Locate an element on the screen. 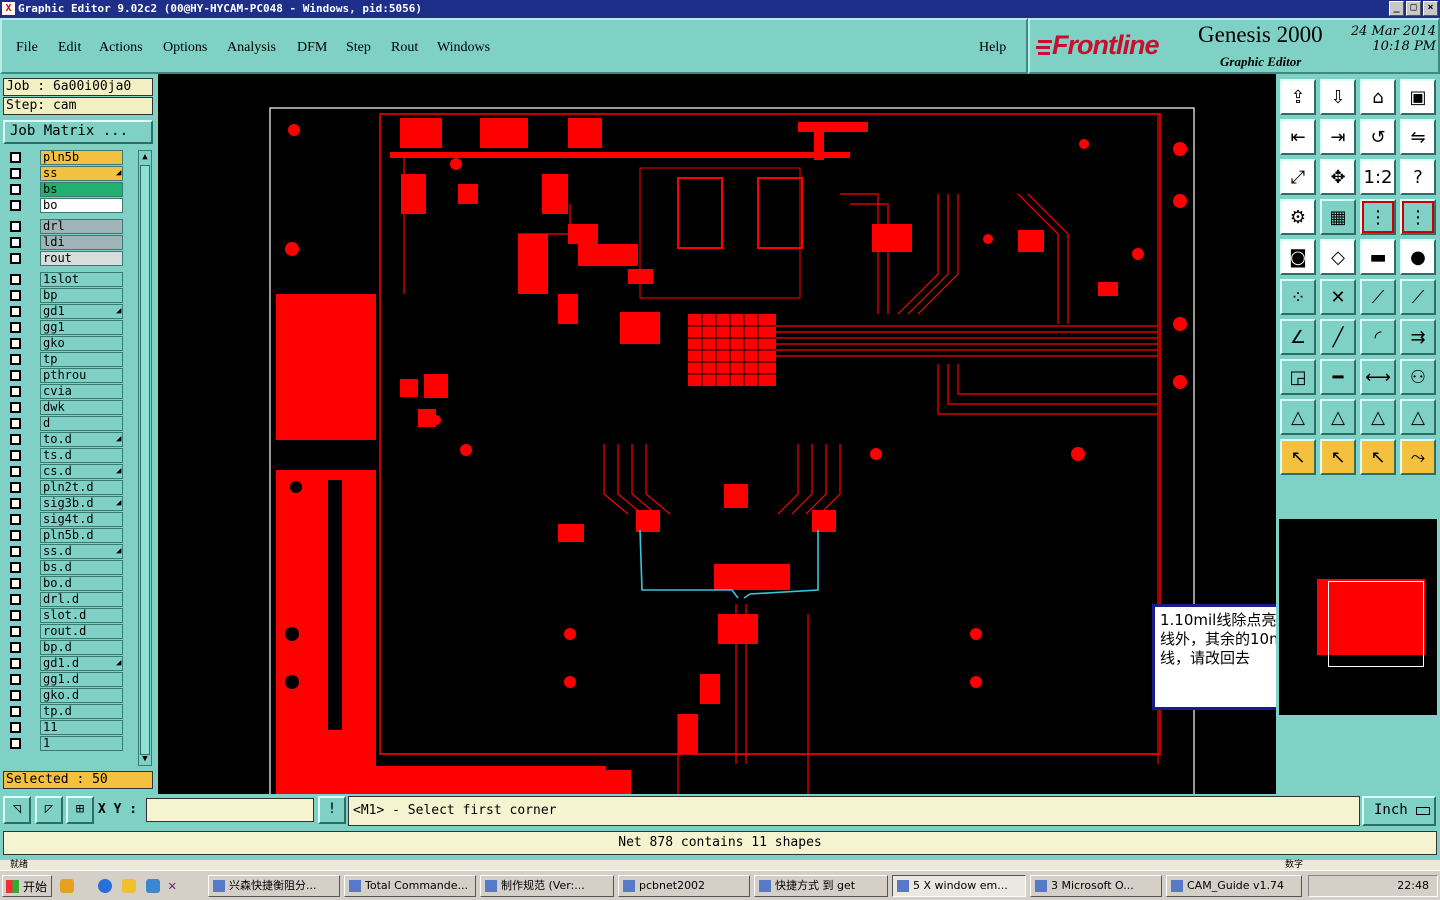 This screenshot has height=900, width=1440. split-tool-button: ⇉ is located at coordinates (1418, 337).